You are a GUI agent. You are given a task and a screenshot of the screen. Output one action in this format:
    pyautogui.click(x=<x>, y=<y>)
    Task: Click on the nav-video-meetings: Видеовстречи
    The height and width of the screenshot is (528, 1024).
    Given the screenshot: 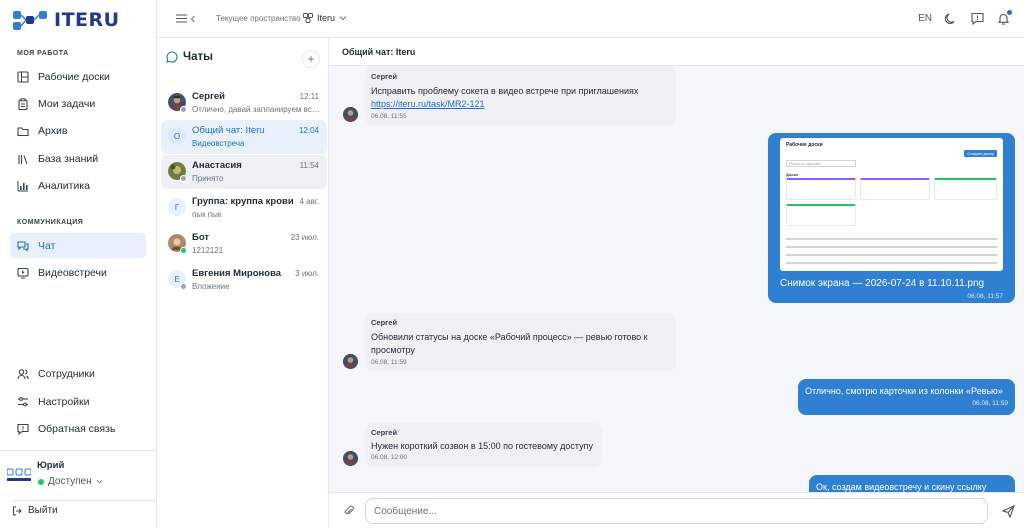 What is the action you would take?
    pyautogui.click(x=78, y=272)
    